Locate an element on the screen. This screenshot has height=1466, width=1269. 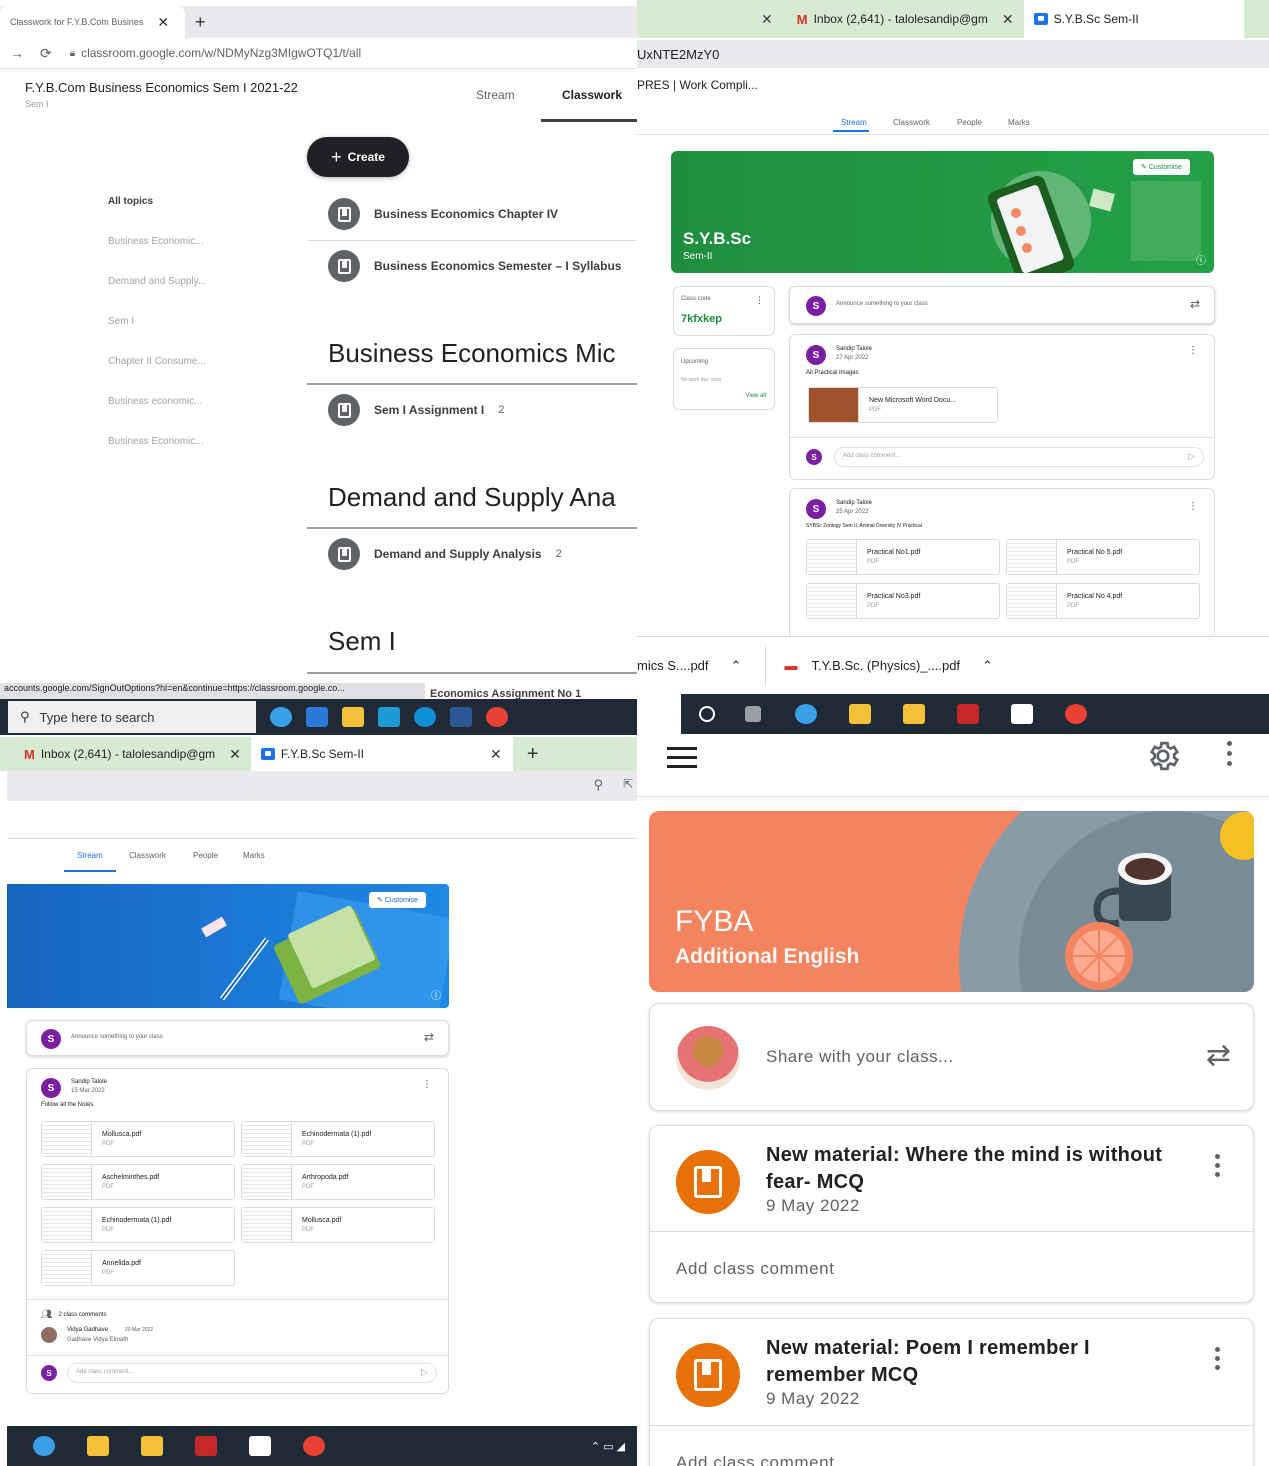
taskbar-search: ⚲ Type here to search is located at coordinates (132, 717).